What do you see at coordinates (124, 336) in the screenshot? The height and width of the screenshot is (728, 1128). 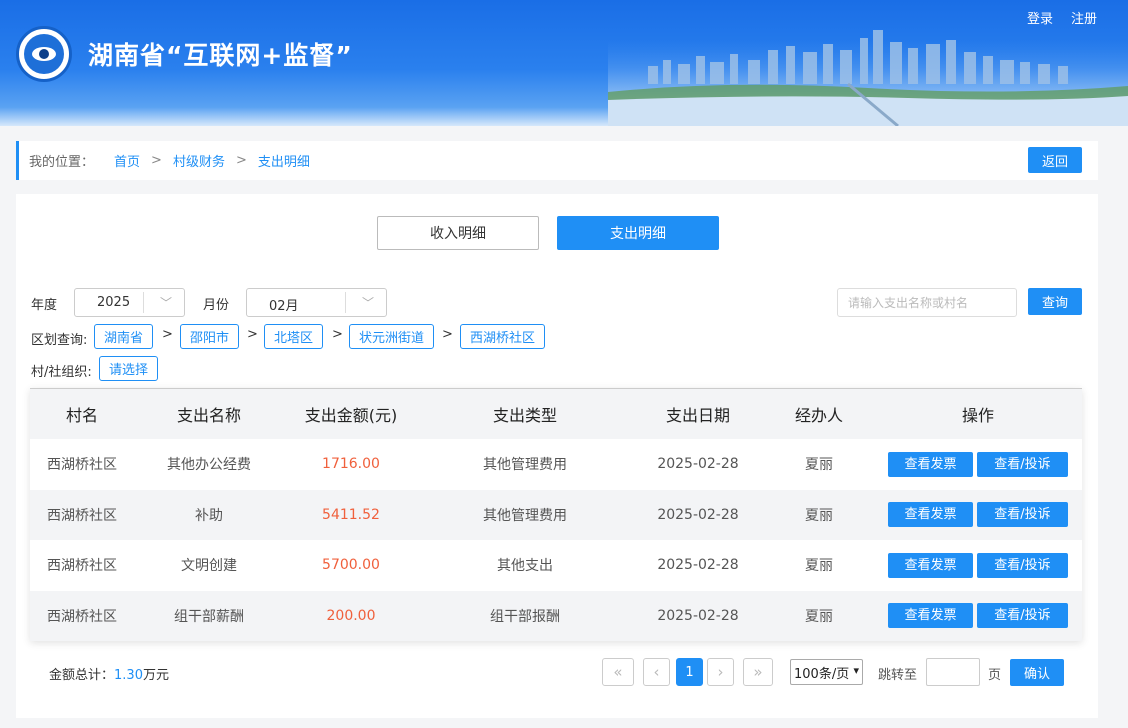 I see `region-province: 湖南省` at bounding box center [124, 336].